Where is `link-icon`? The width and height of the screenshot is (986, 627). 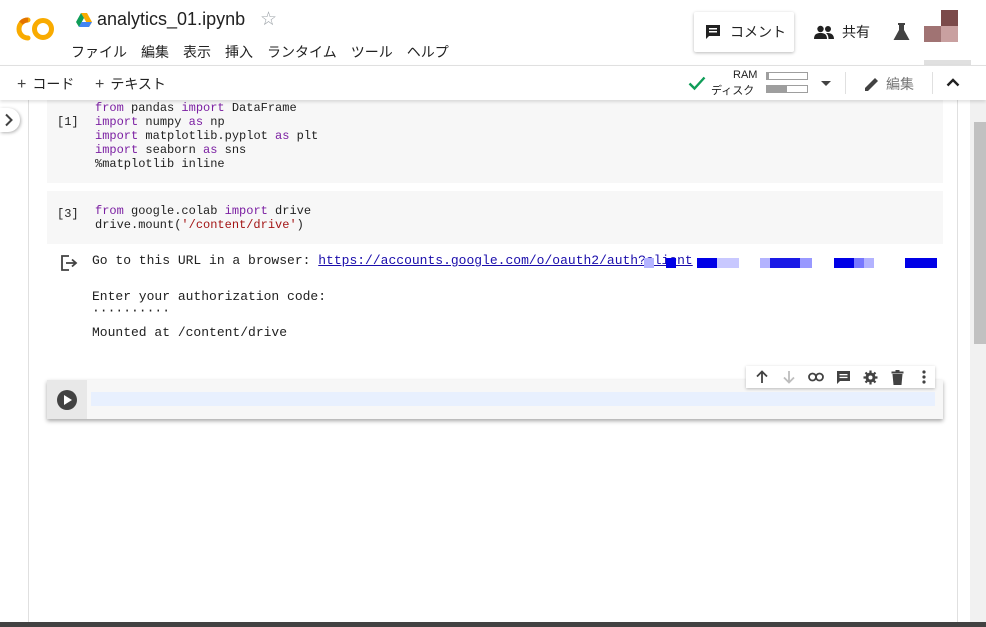
link-icon is located at coordinates (816, 377).